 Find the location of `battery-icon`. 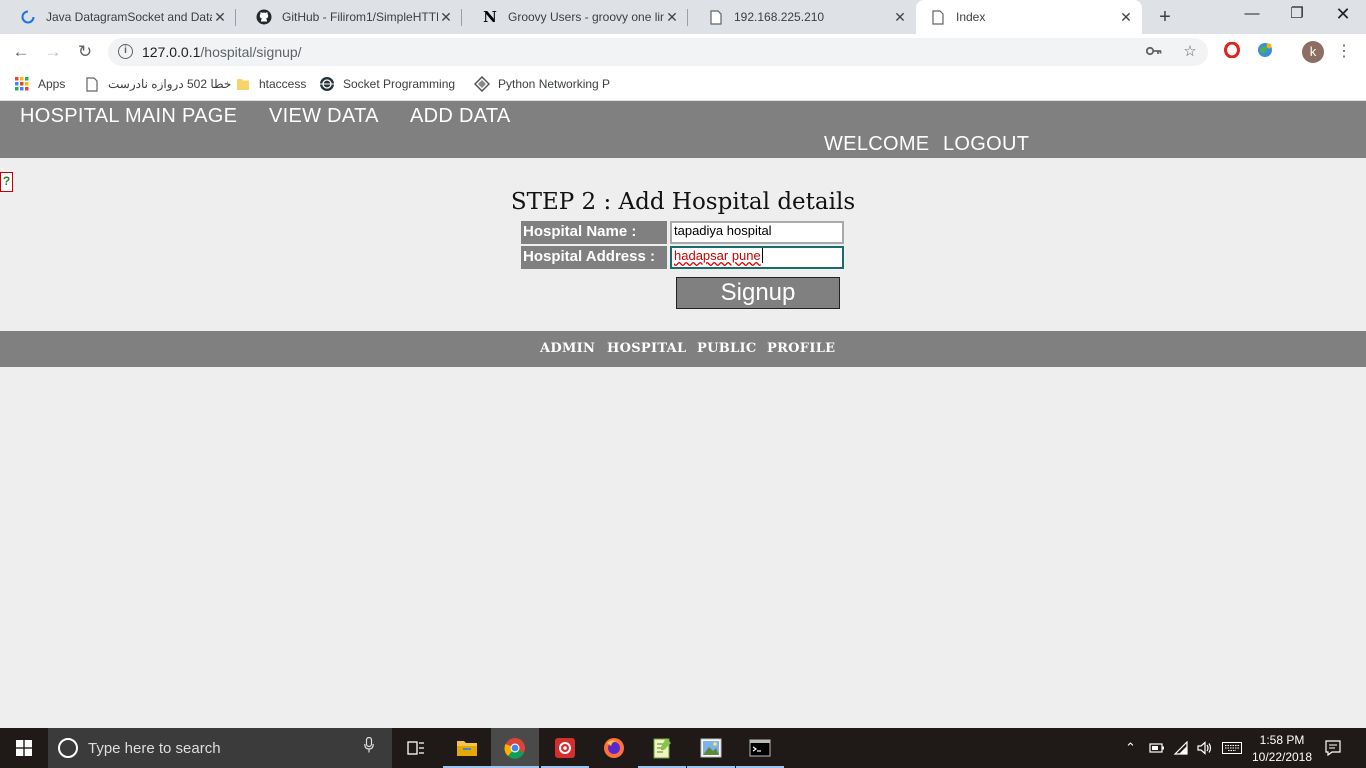

battery-icon is located at coordinates (1157, 748).